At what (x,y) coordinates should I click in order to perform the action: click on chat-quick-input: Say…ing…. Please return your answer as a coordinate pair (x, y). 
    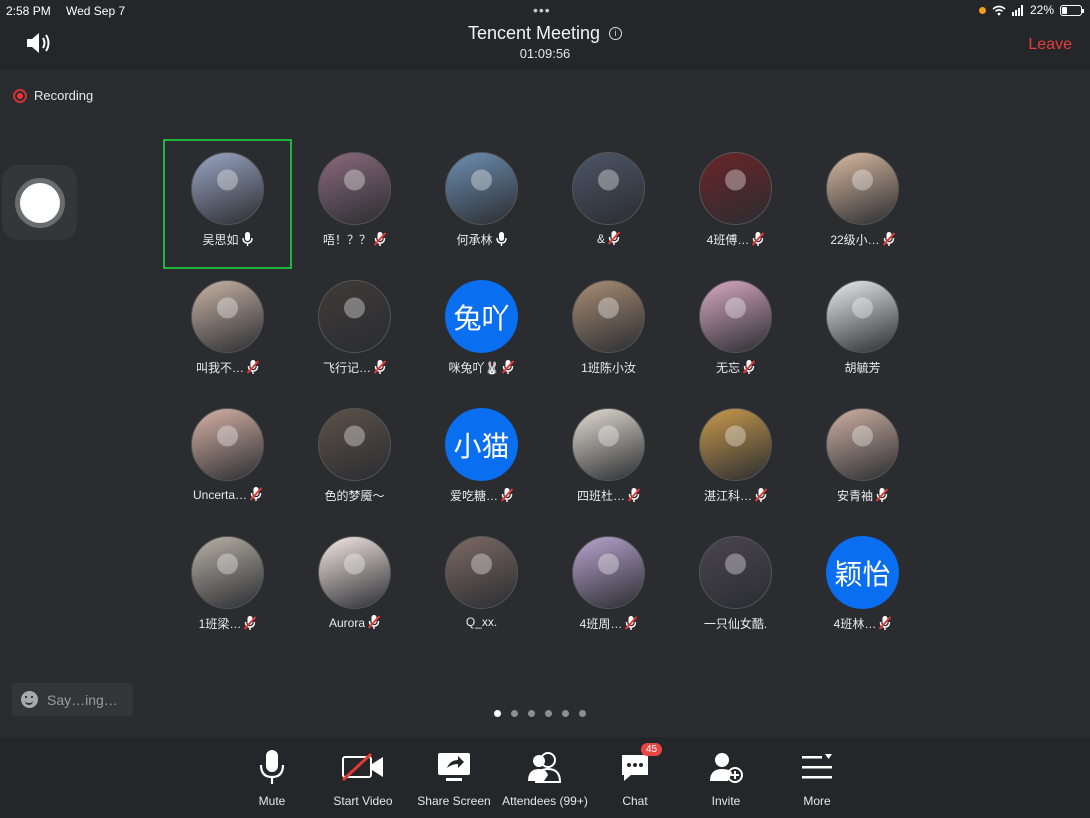
    Looking at the image, I should click on (72, 699).